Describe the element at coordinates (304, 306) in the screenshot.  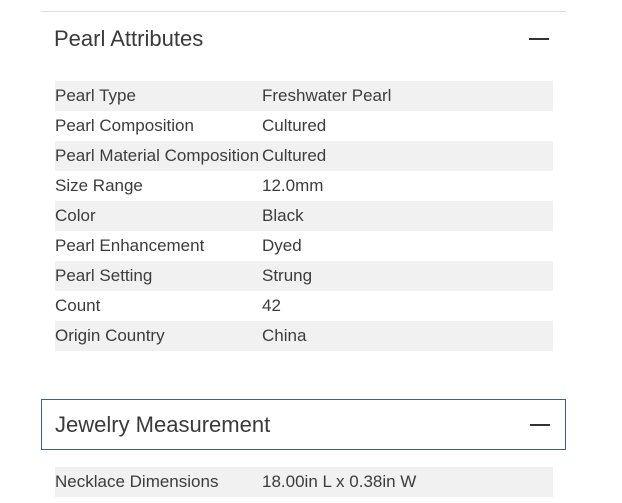
I see `table-row: Count 42` at that location.